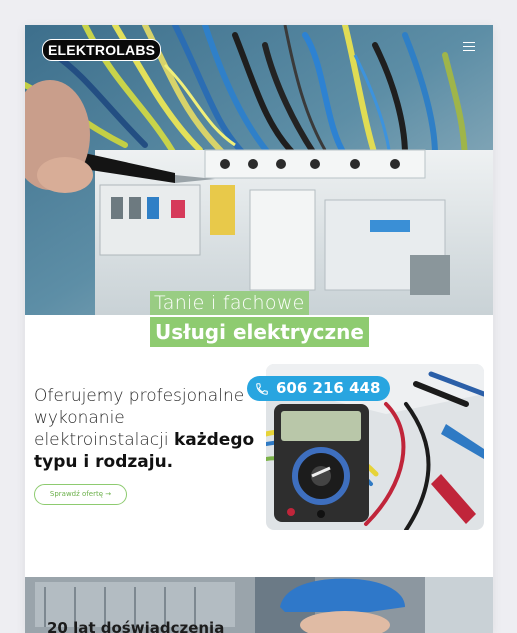  I want to click on phone-button: 606 216 448, so click(319, 388).